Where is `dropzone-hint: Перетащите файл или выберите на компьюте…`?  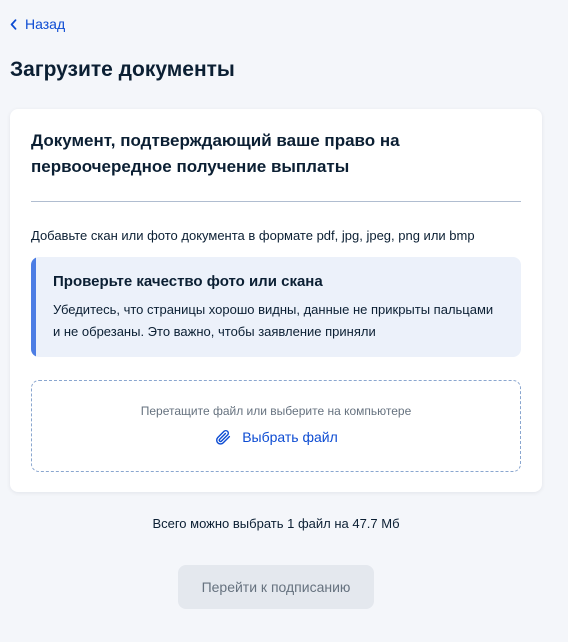
dropzone-hint: Перетащите файл или выберите на компьюте… is located at coordinates (276, 411).